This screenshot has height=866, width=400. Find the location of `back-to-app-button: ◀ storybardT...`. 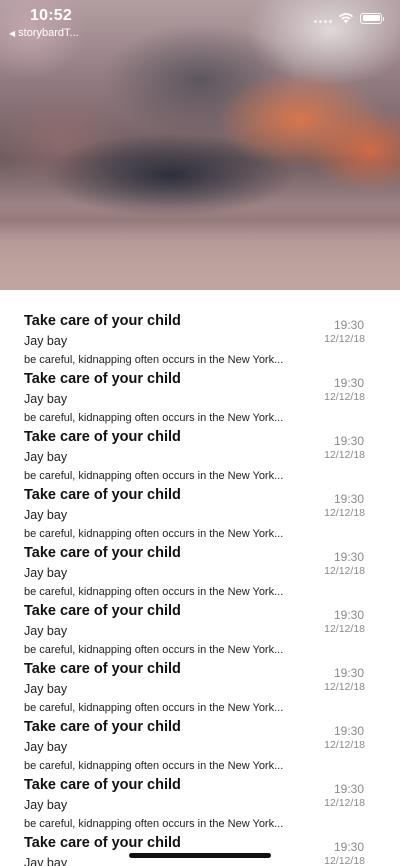

back-to-app-button: ◀ storybardT... is located at coordinates (44, 33).